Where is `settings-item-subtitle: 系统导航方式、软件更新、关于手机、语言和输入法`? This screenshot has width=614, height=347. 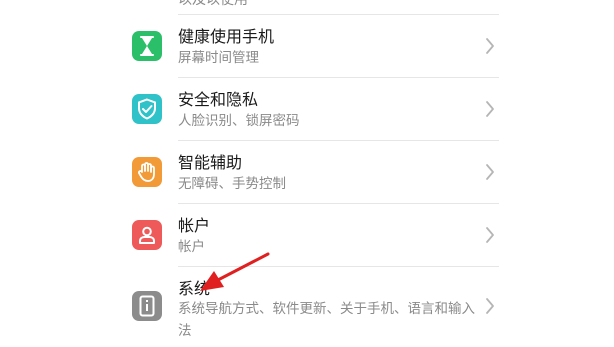 settings-item-subtitle: 系统导航方式、软件更新、关于手机、语言和输入法 is located at coordinates (326, 320).